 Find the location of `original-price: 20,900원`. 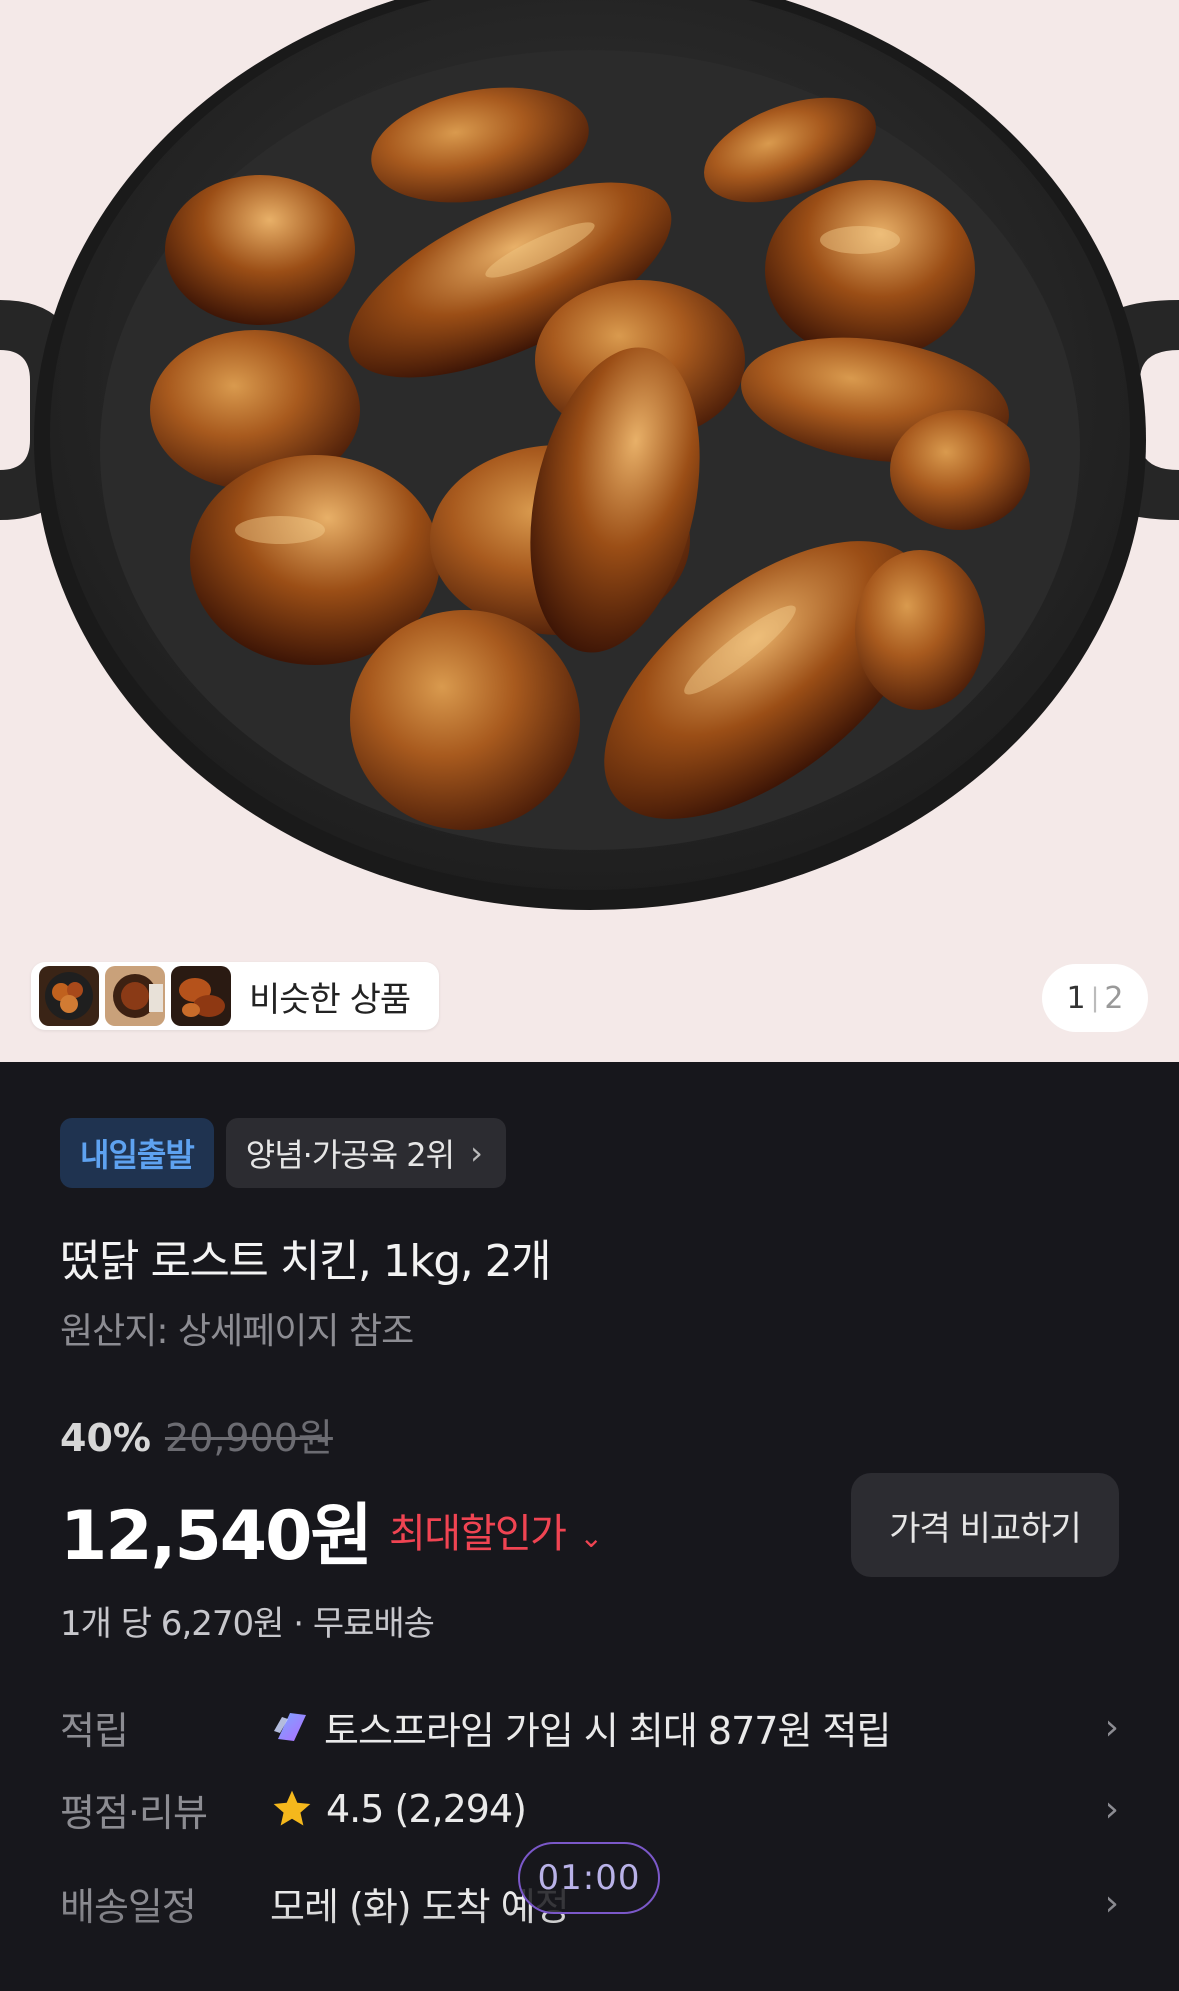

original-price: 20,900원 is located at coordinates (248, 1438).